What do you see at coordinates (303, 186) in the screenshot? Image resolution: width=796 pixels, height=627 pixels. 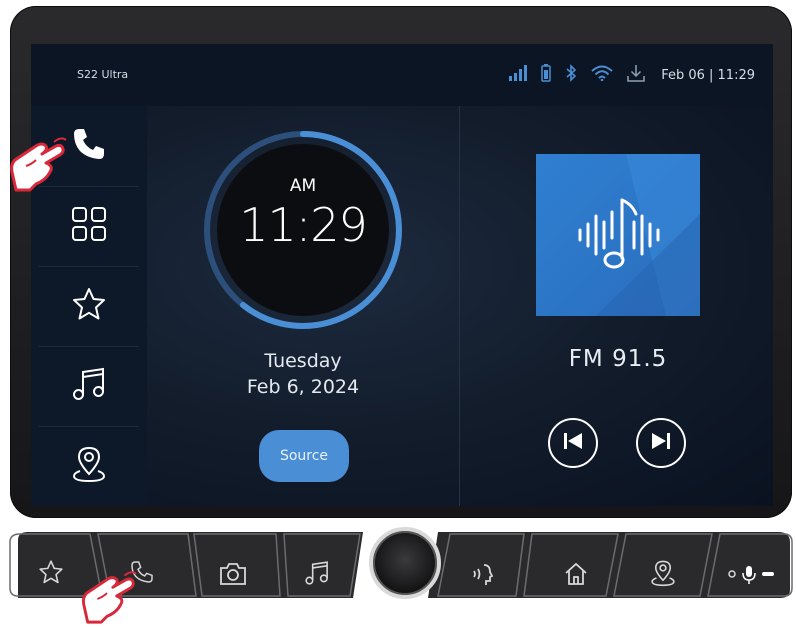 I see `clock-ampm: AM` at bounding box center [303, 186].